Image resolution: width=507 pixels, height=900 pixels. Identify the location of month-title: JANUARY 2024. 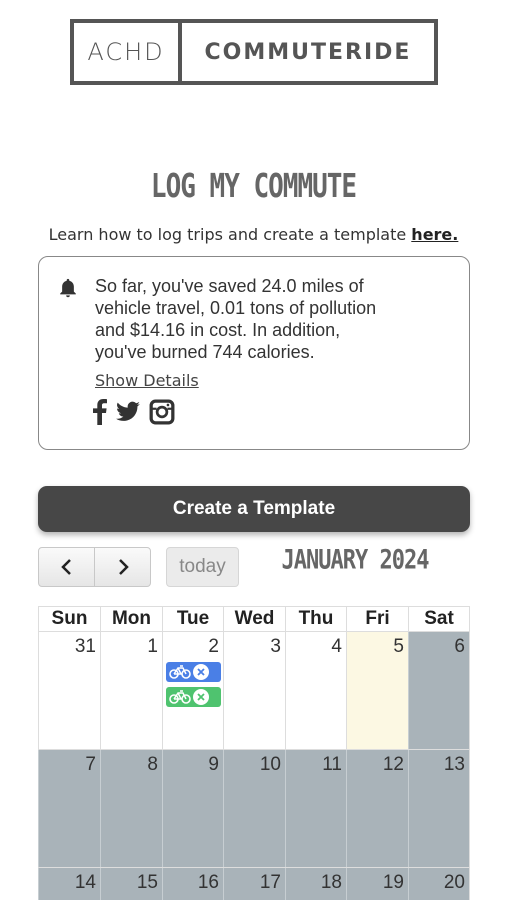
(355, 560).